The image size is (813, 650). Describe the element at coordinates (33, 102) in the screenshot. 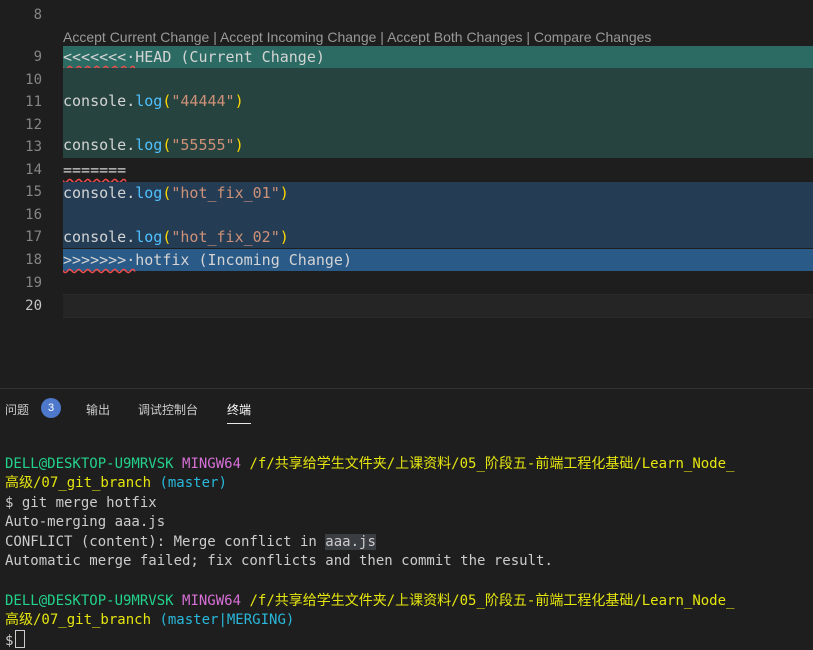

I see `line-number: 11` at that location.